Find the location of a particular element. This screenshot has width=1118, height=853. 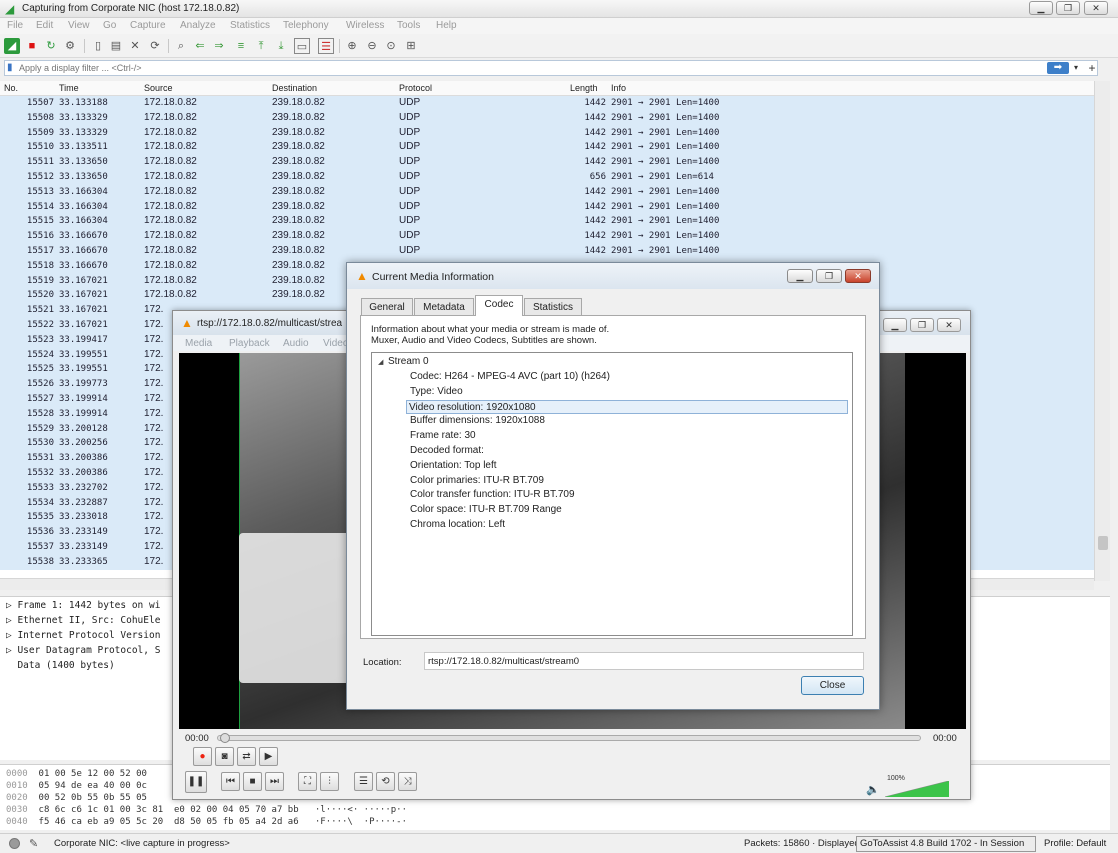

tree-item: Color space: ITU-R BT.709 Range is located at coordinates (629, 510).